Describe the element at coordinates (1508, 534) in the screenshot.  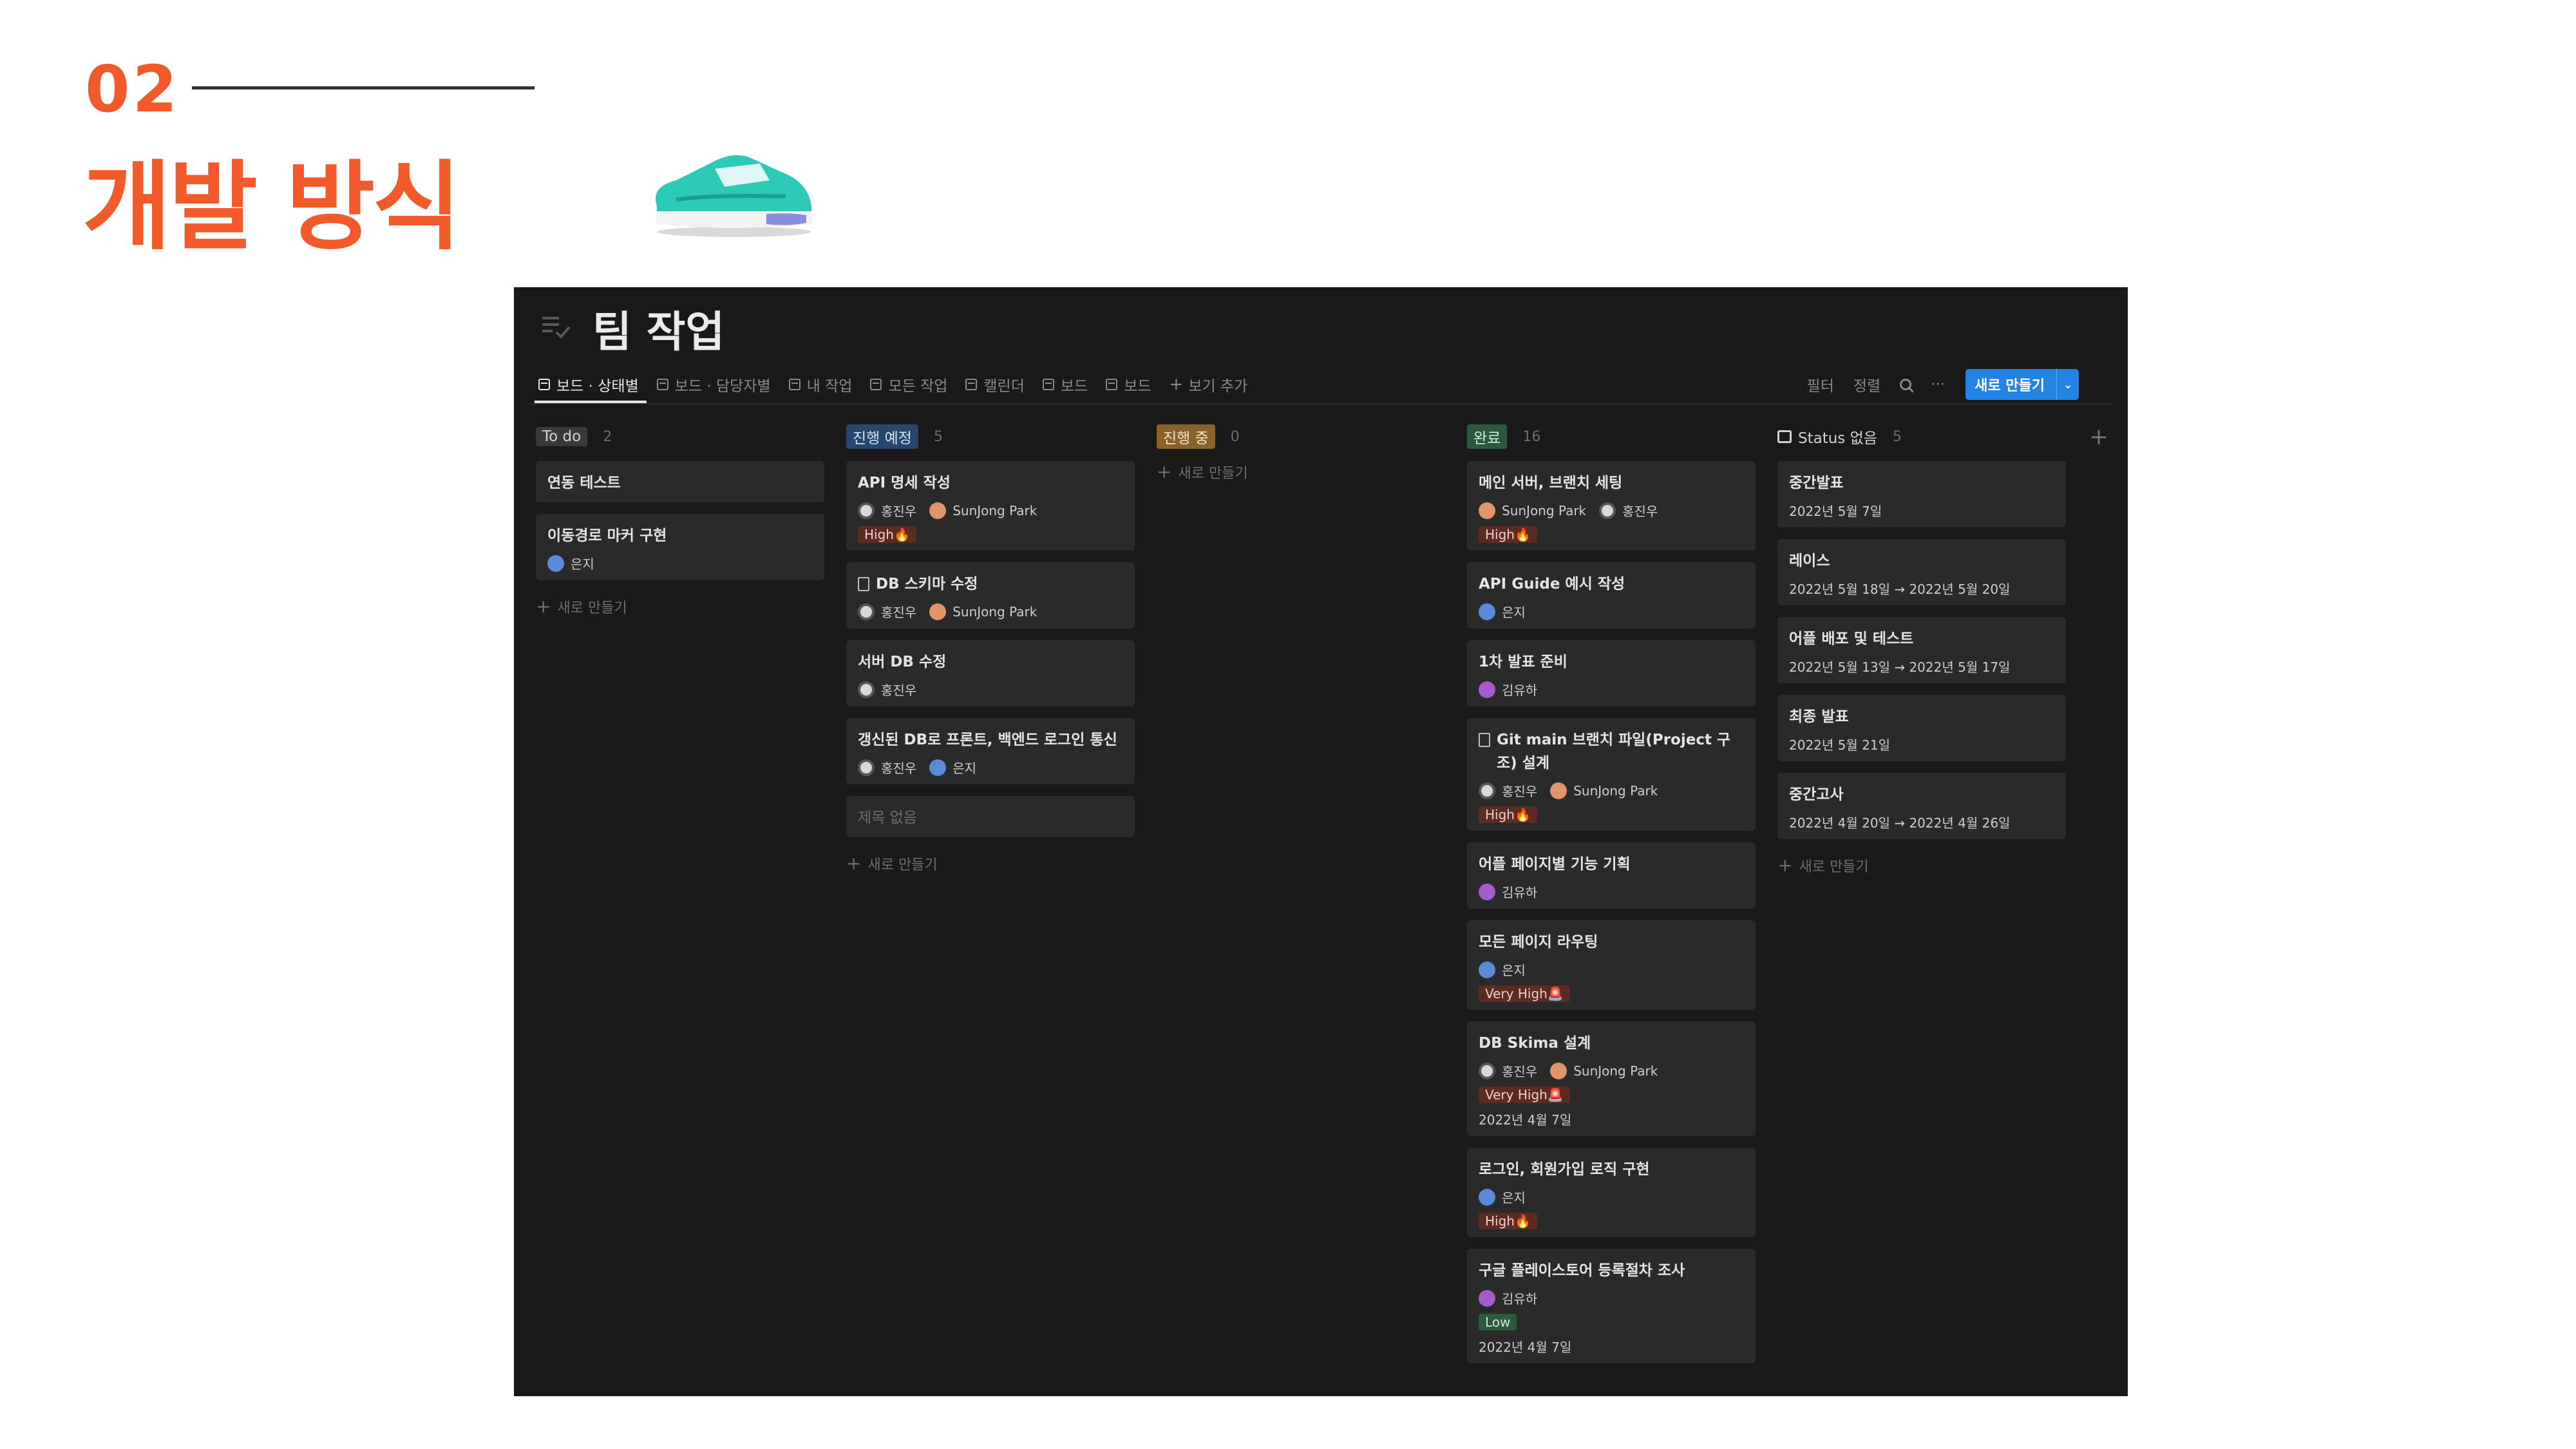
I see `priority-badge: High🔥` at that location.